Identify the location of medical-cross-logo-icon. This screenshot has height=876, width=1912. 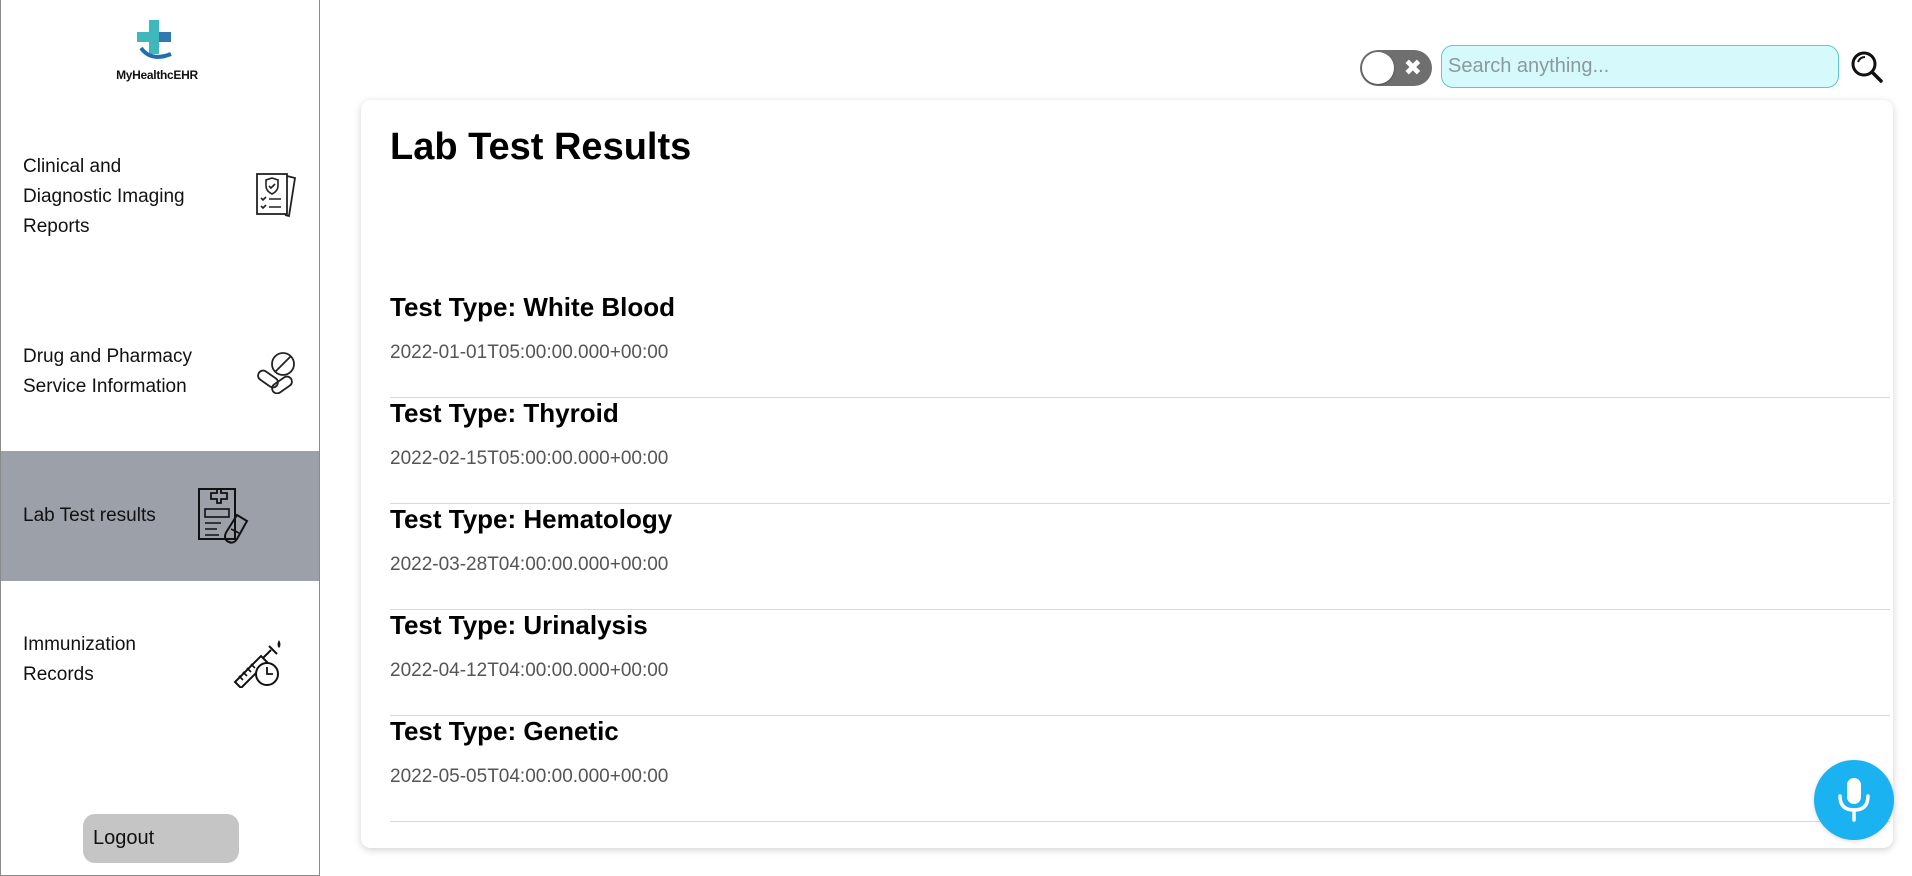
(154, 39).